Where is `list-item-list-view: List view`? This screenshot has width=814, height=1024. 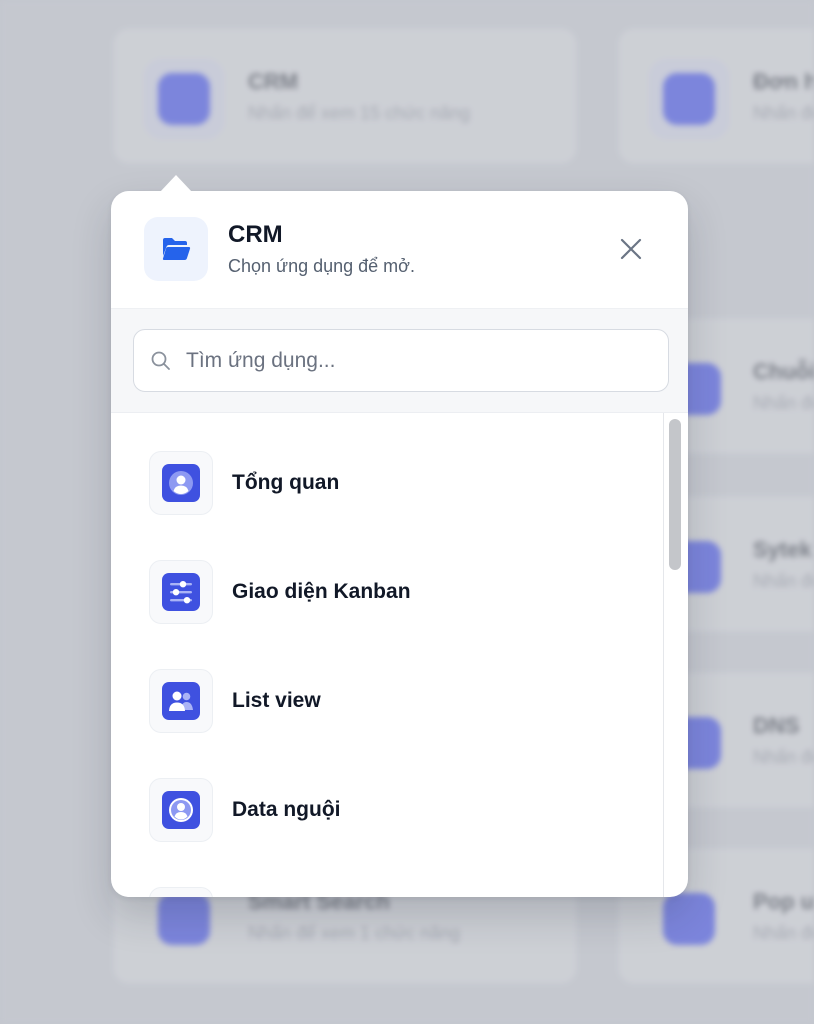 list-item-list-view: List view is located at coordinates (399, 702).